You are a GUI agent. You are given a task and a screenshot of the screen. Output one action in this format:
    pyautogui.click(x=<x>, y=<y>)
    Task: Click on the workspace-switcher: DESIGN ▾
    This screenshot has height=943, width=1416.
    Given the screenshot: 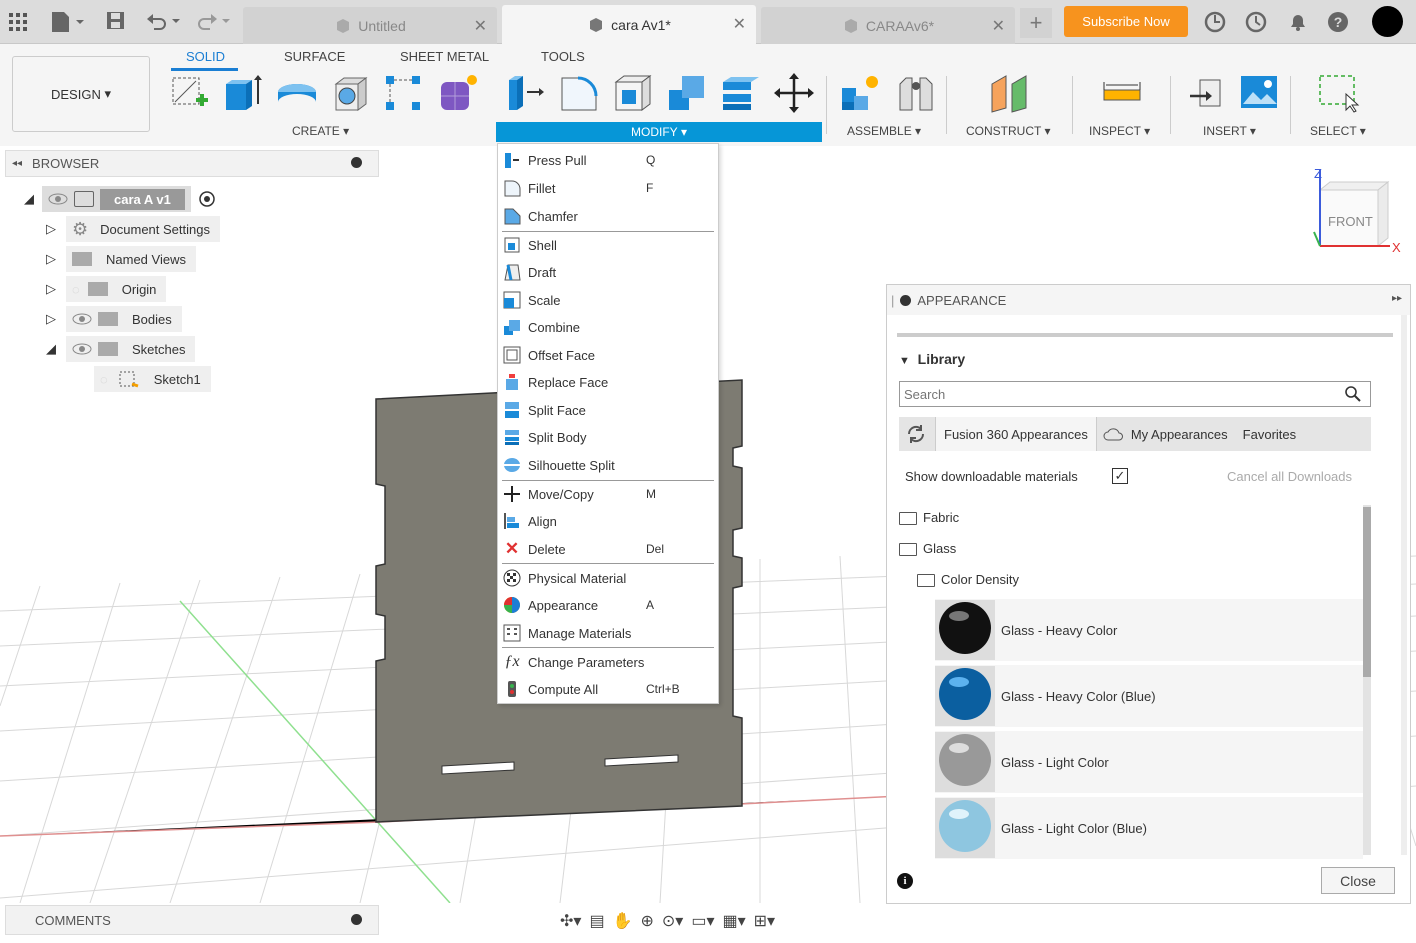 What is the action you would take?
    pyautogui.click(x=81, y=94)
    